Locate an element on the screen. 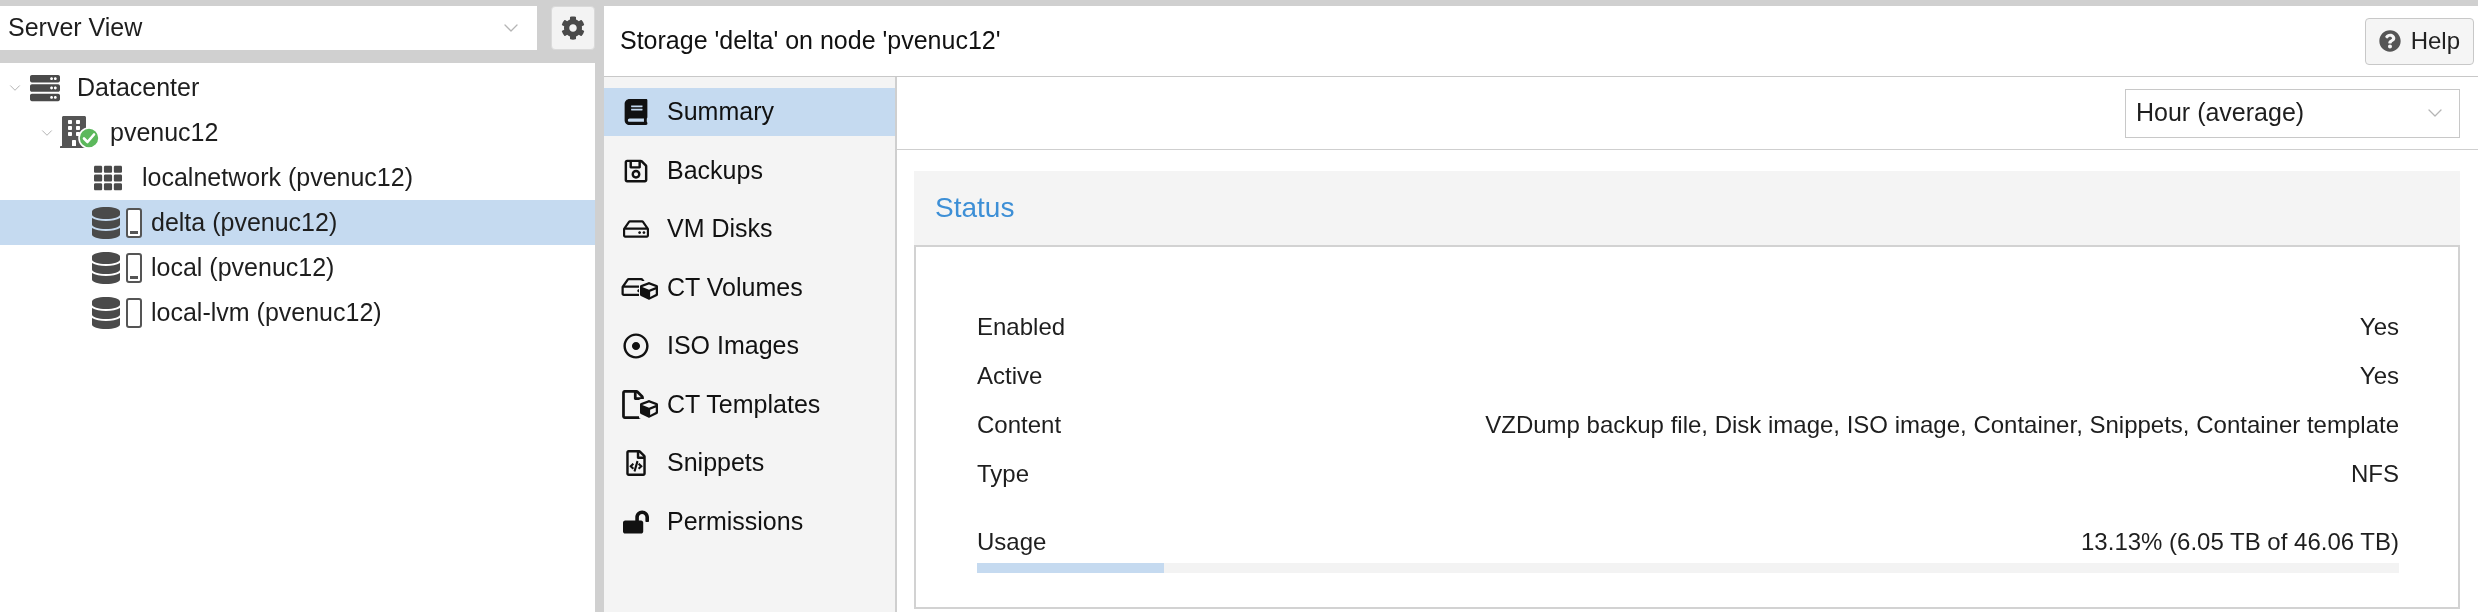 This screenshot has width=2478, height=612. code-file-icon is located at coordinates (636, 463).